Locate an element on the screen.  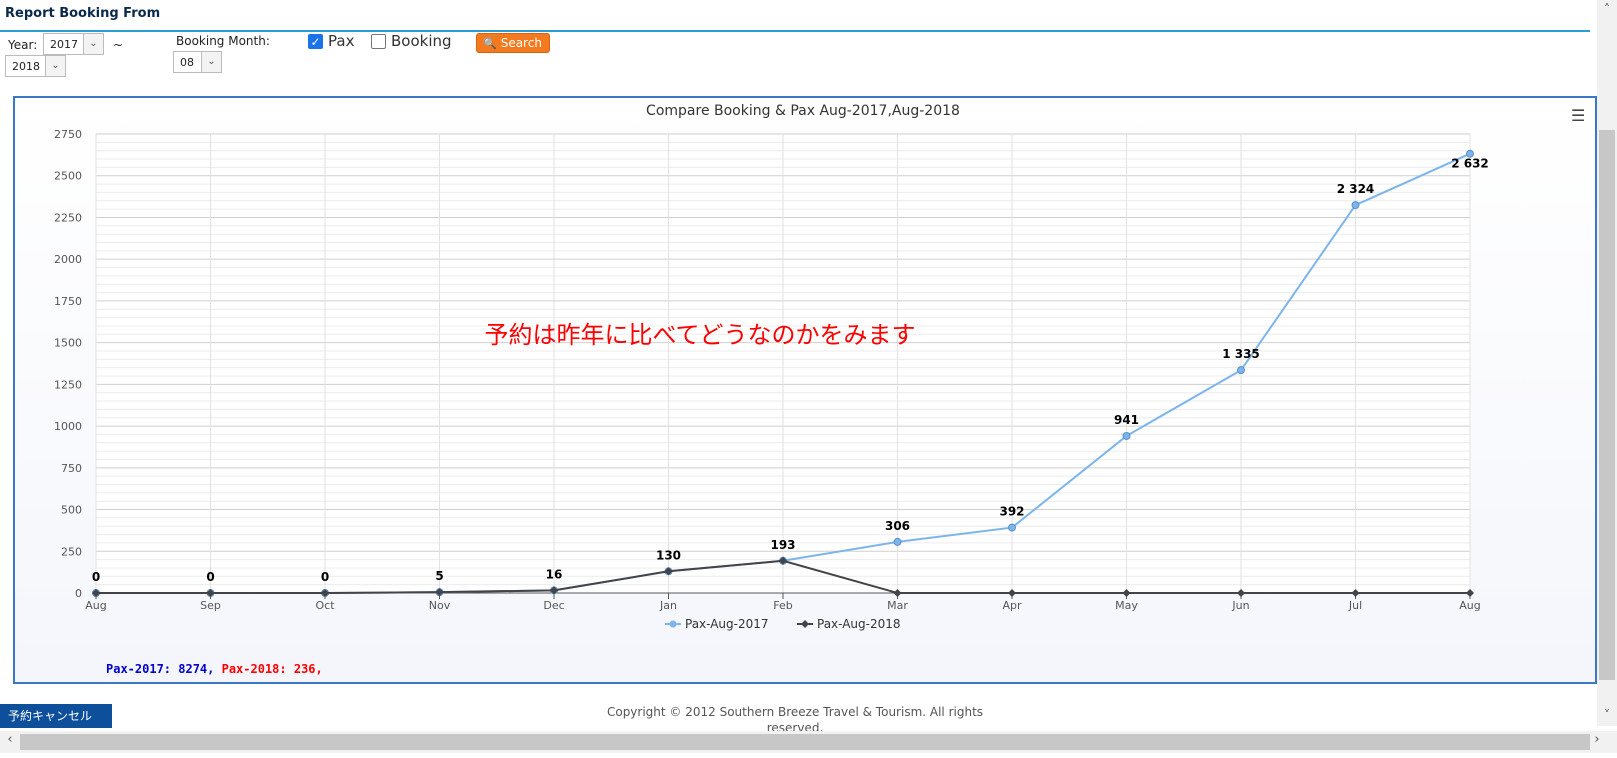
data-label: 2 632 is located at coordinates (1470, 164).